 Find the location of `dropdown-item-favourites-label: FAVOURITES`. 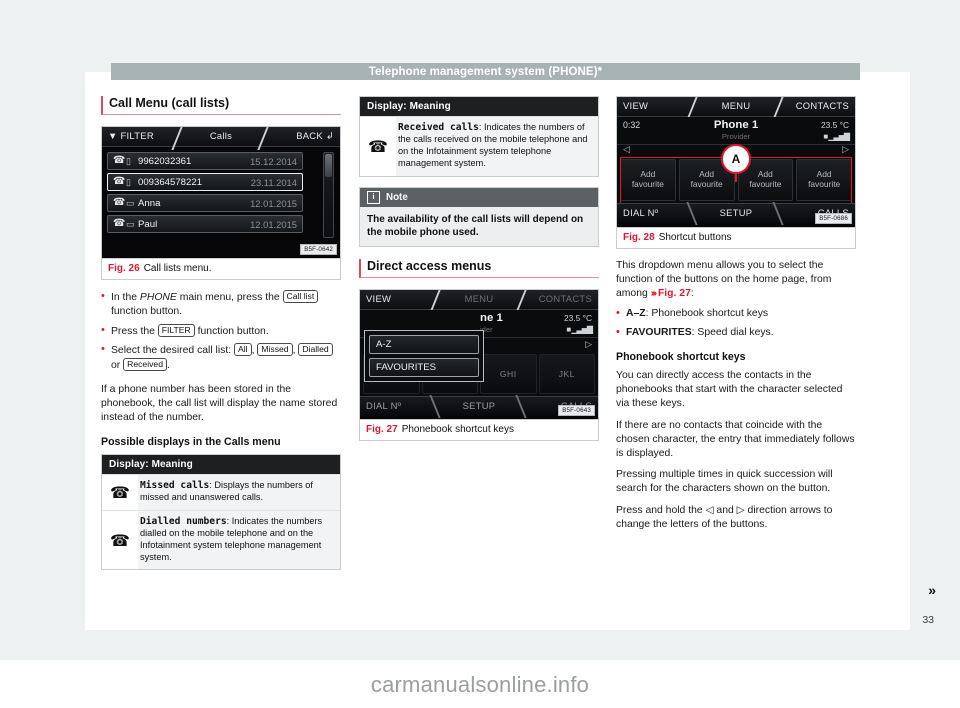

dropdown-item-favourites-label: FAVOURITES is located at coordinates (406, 367).